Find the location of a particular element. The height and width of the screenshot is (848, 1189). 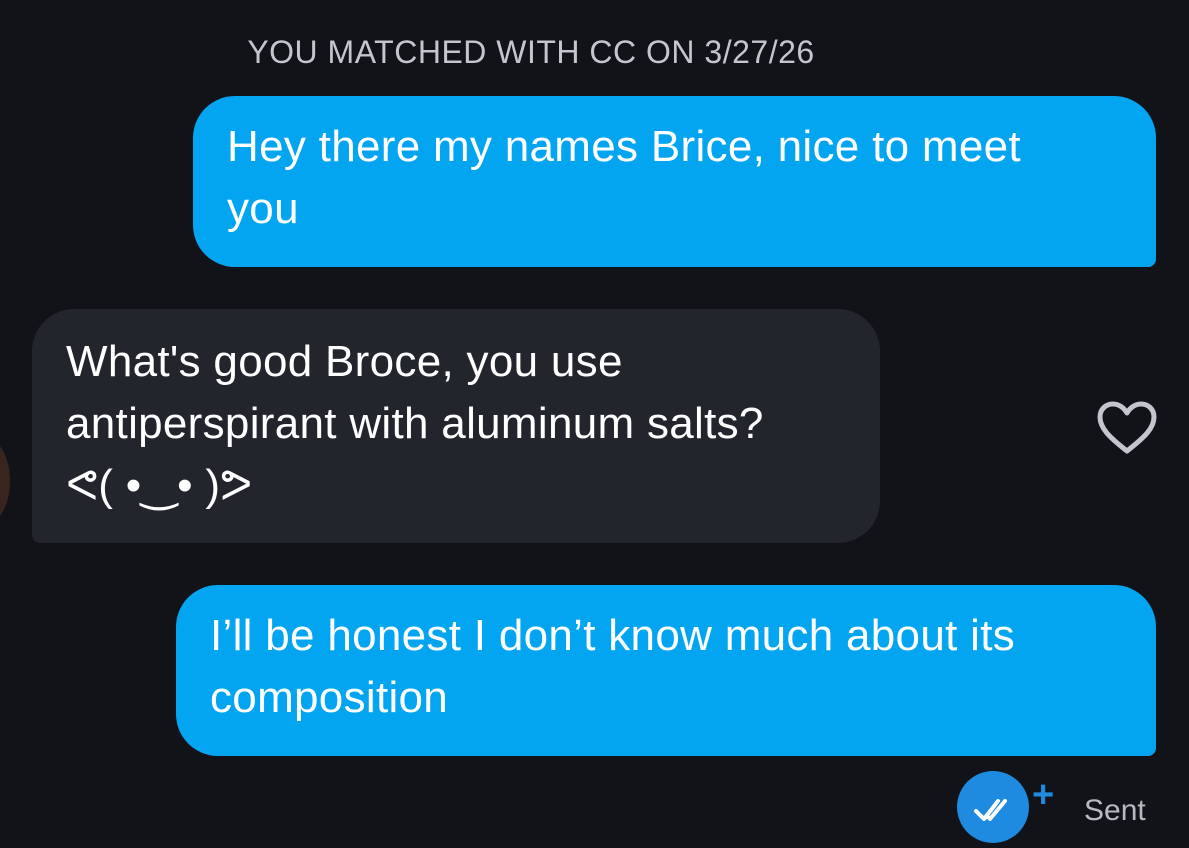

match-date-header: YOU MATCHED WITH CC ON 3/27/26 is located at coordinates (531, 52).